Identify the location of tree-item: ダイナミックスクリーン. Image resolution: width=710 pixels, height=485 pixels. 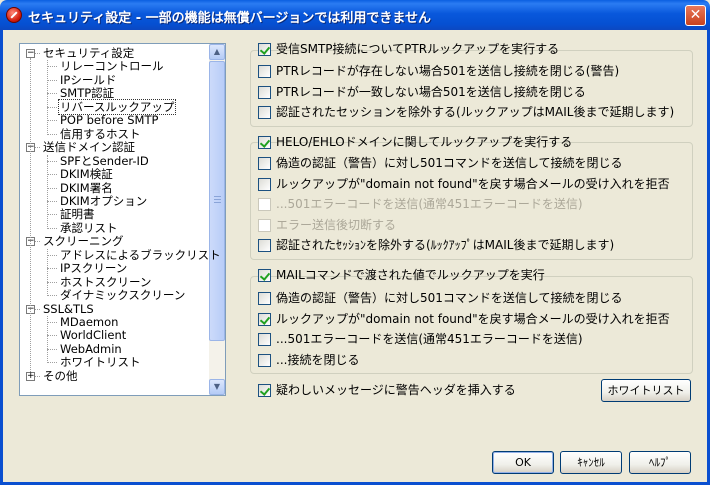
(122, 295).